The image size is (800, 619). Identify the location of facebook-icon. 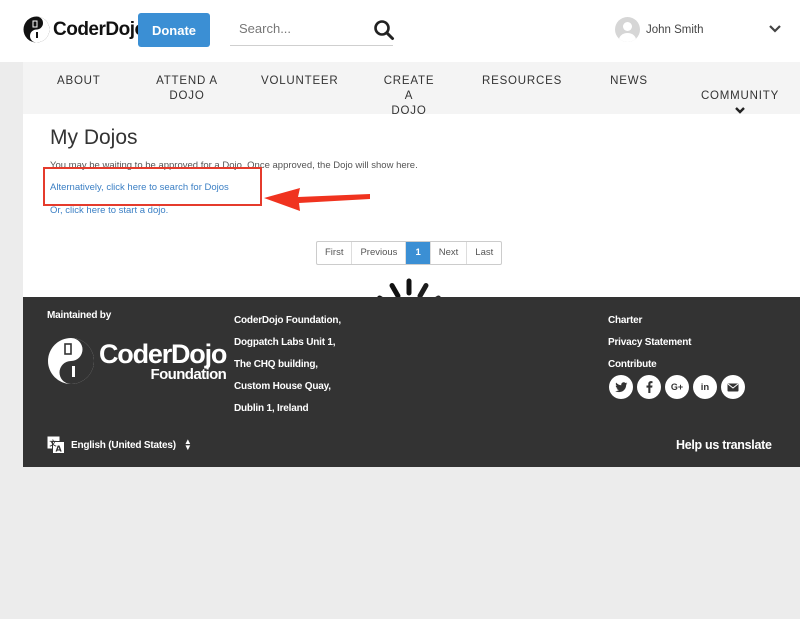
(649, 387).